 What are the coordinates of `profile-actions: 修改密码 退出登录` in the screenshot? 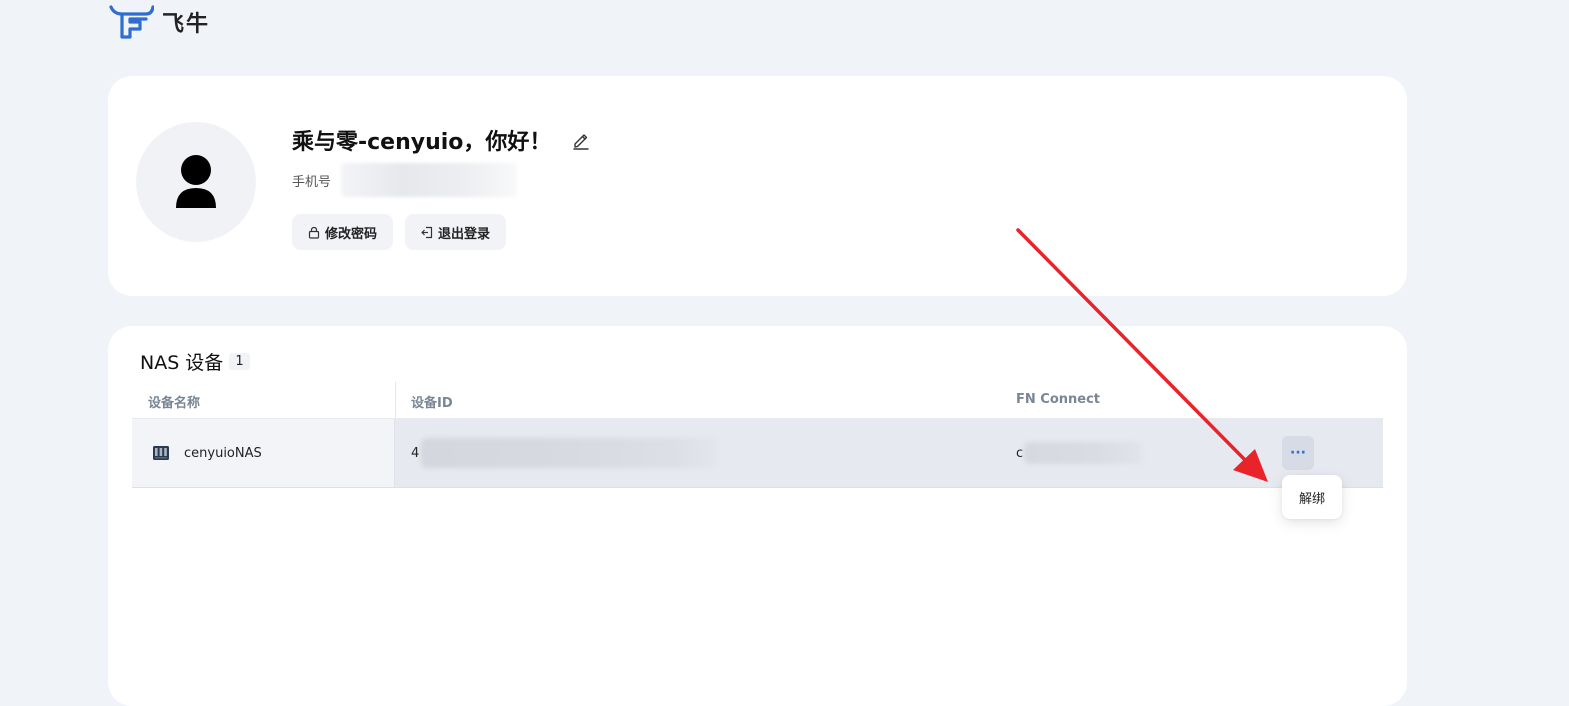 It's located at (399, 232).